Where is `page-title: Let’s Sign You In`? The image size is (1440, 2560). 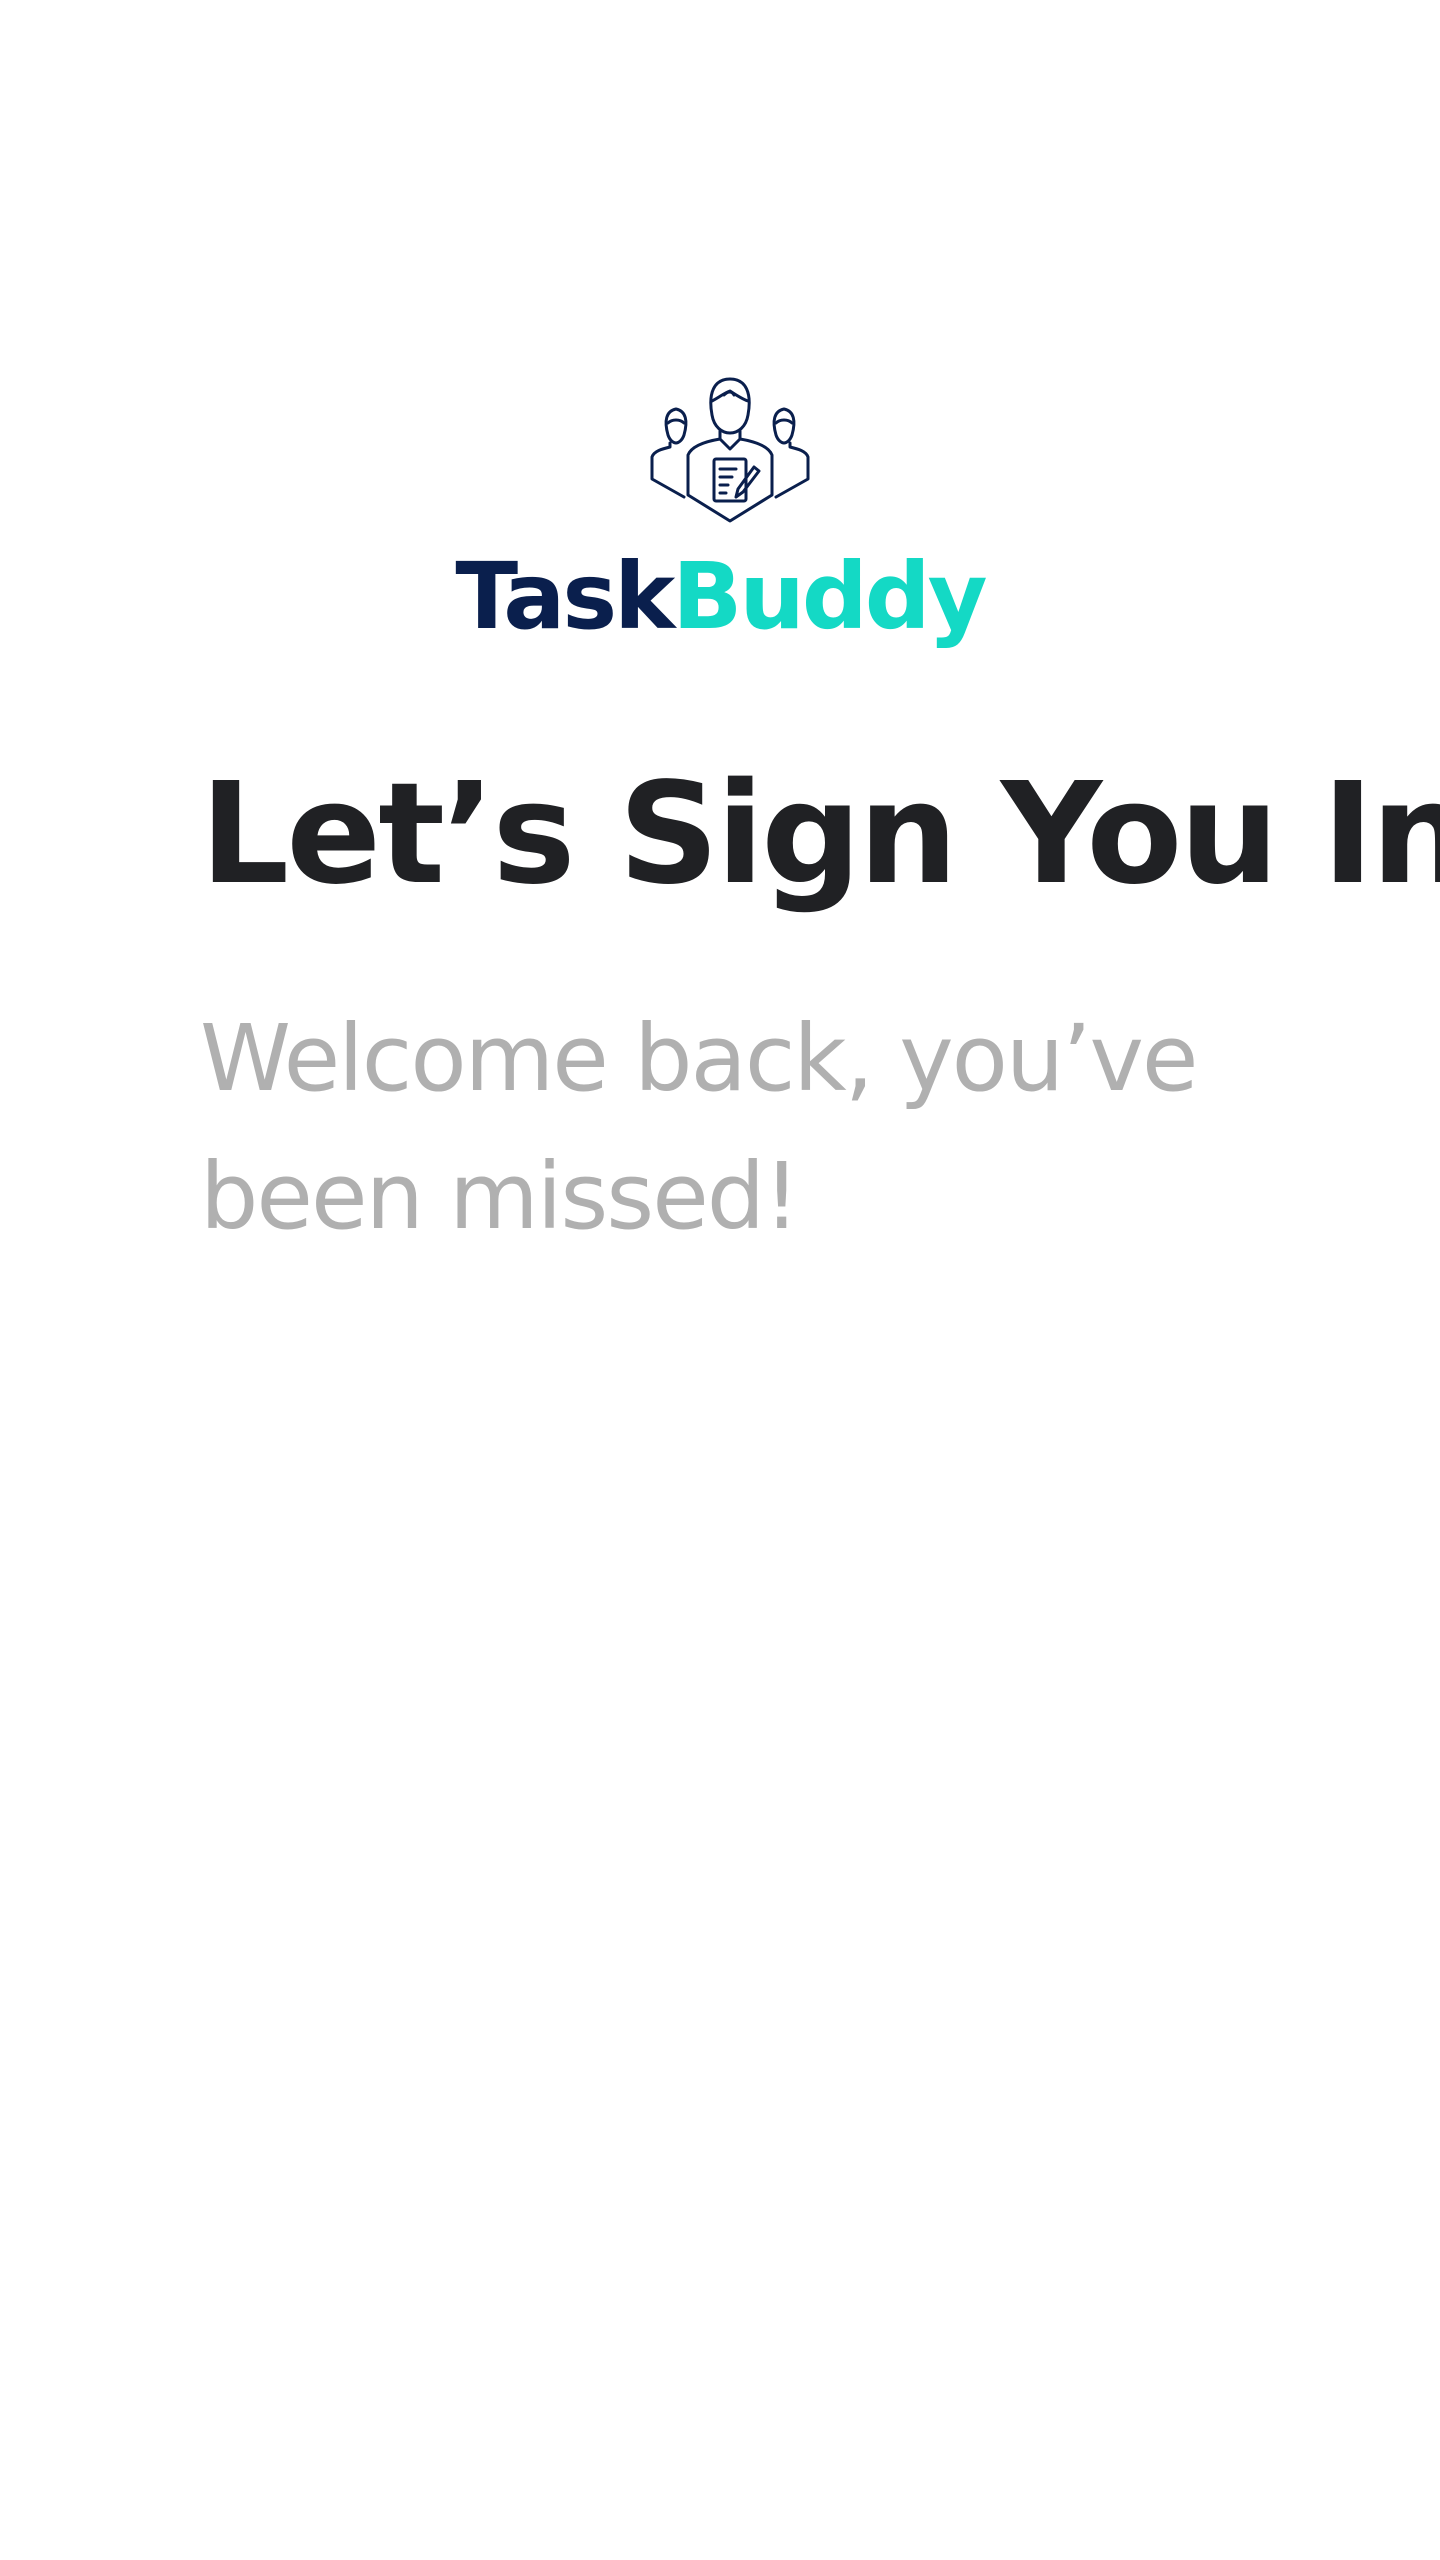 page-title: Let’s Sign You In is located at coordinates (820, 834).